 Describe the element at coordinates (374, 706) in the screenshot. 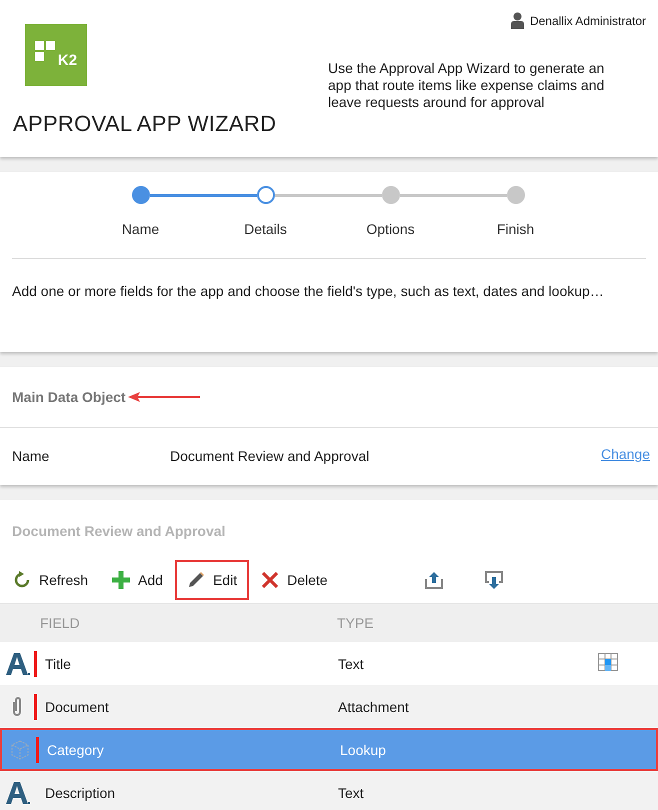

I see `table-cell-text: Attachment` at that location.